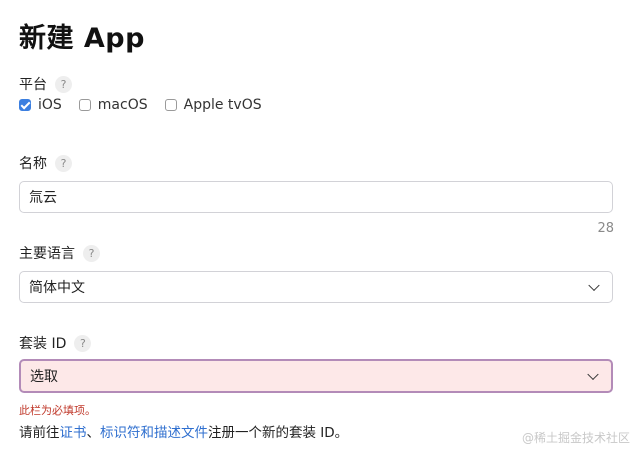  I want to click on name-input: 氚云, so click(316, 197).